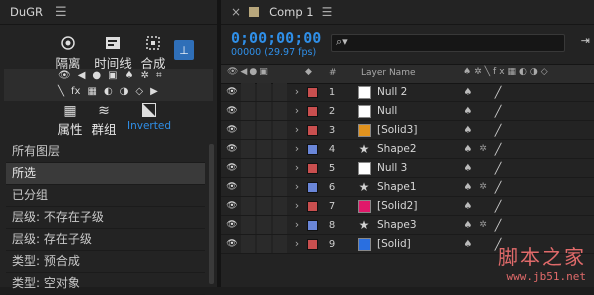 This screenshot has width=594, height=295. I want to click on list-item-selected: 所选, so click(105, 174).